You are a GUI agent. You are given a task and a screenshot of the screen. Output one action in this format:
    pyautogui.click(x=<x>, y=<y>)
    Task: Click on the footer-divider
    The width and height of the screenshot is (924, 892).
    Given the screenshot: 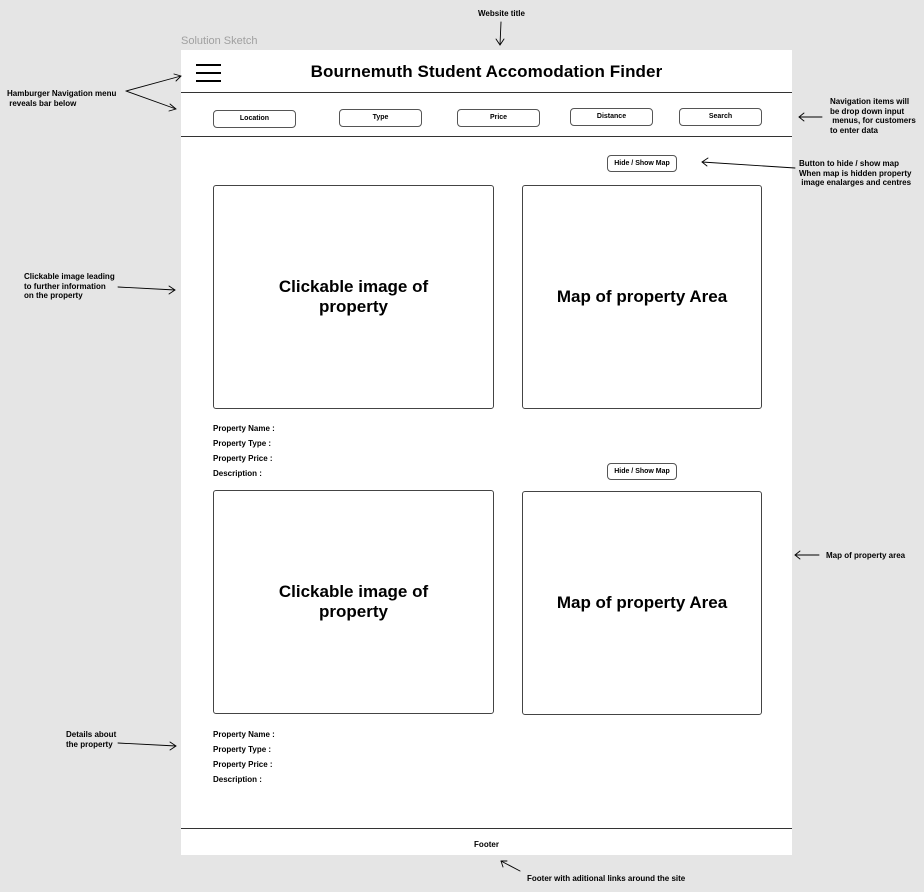 What is the action you would take?
    pyautogui.click(x=486, y=828)
    